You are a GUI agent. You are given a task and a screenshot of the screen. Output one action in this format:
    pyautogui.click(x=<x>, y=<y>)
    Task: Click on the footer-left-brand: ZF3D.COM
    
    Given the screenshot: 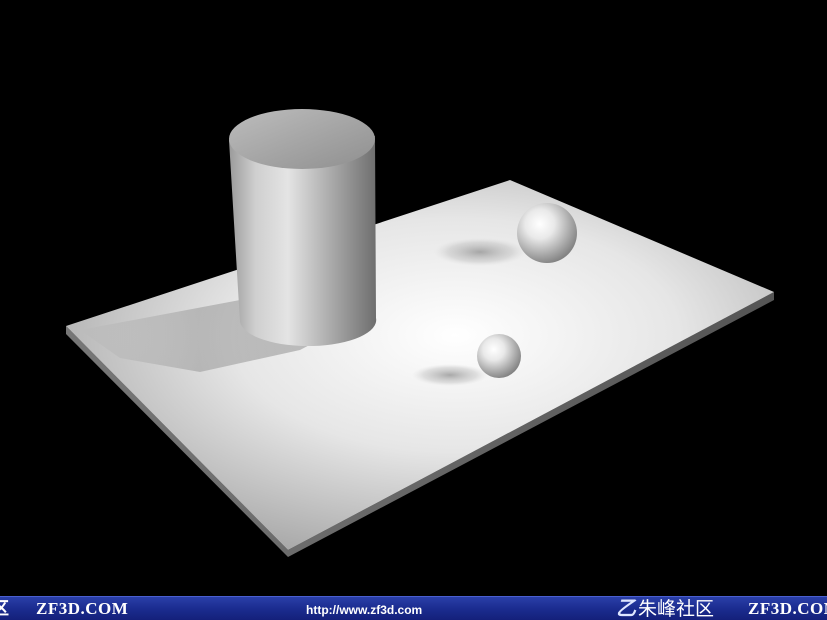 What is the action you would take?
    pyautogui.click(x=82, y=608)
    